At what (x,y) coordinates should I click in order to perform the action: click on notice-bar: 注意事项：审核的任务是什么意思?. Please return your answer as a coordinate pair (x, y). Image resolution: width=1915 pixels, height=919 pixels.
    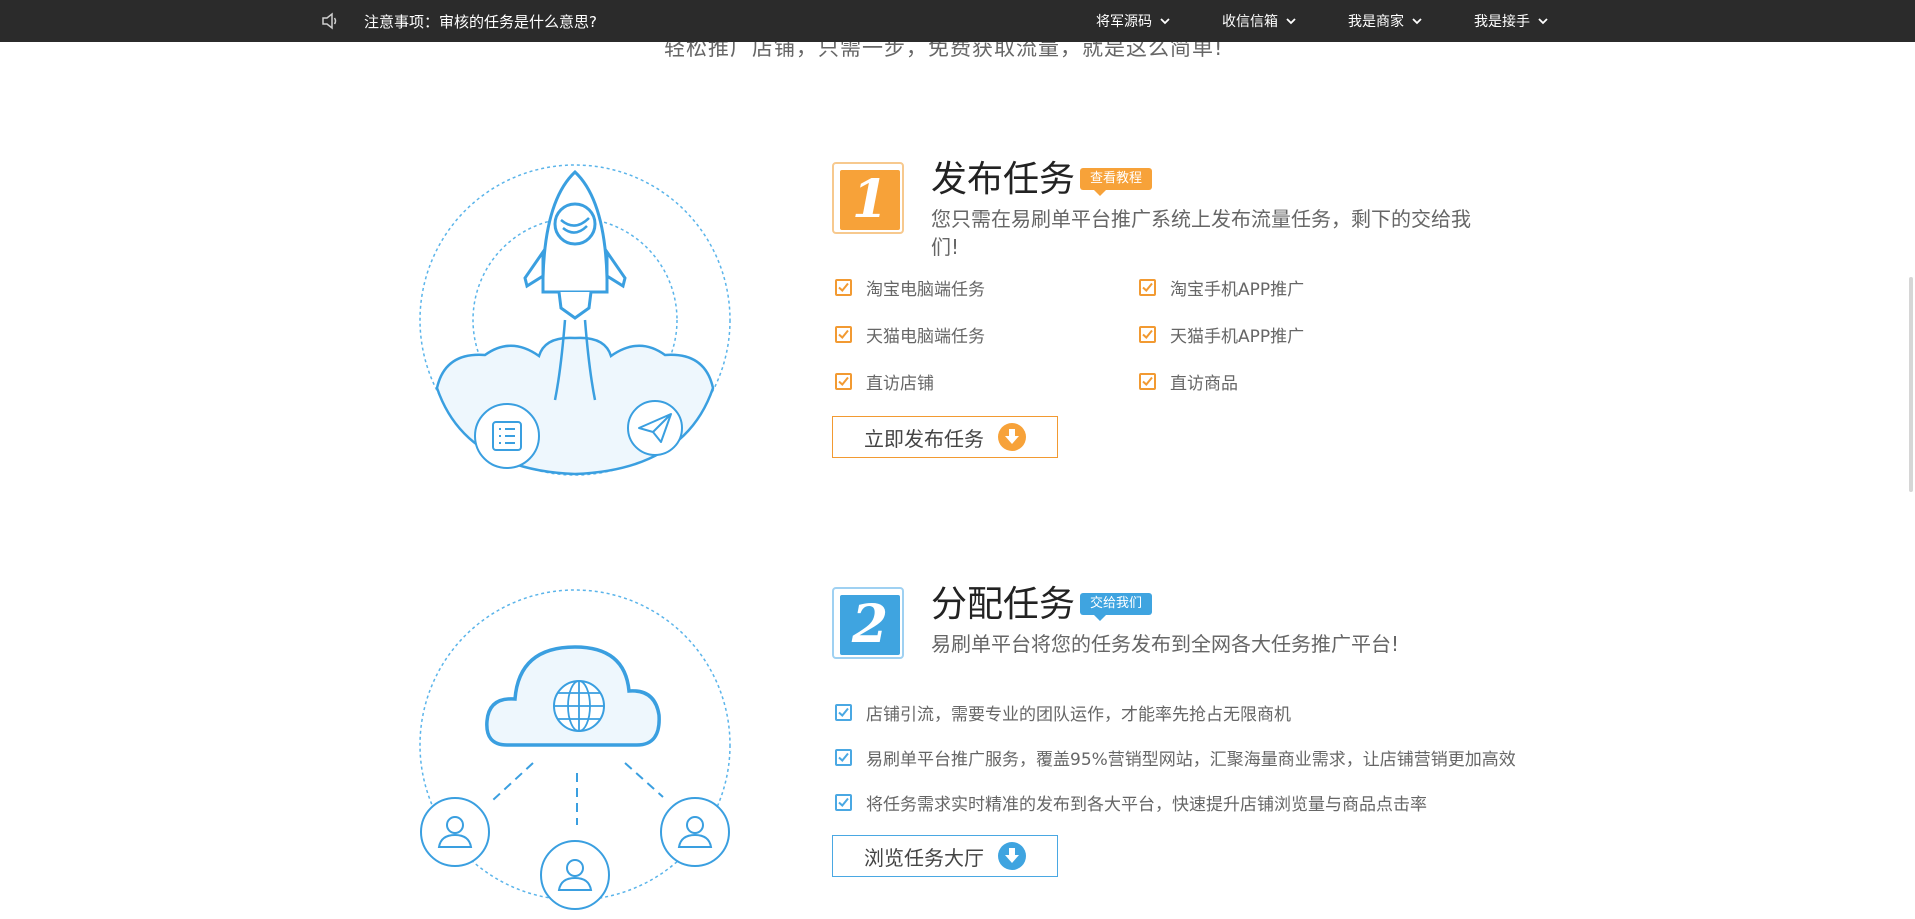
    Looking at the image, I should click on (458, 21).